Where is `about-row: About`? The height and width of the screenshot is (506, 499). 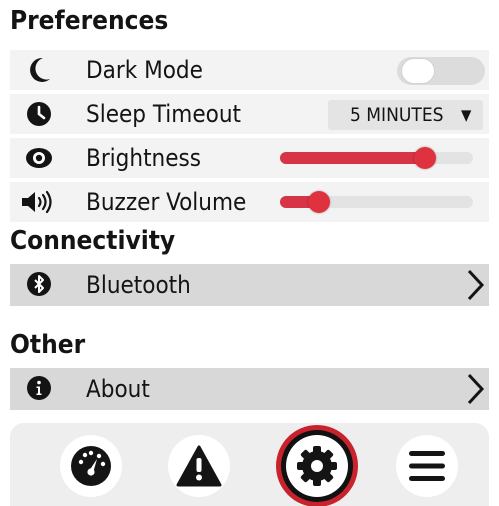 about-row: About is located at coordinates (249, 389).